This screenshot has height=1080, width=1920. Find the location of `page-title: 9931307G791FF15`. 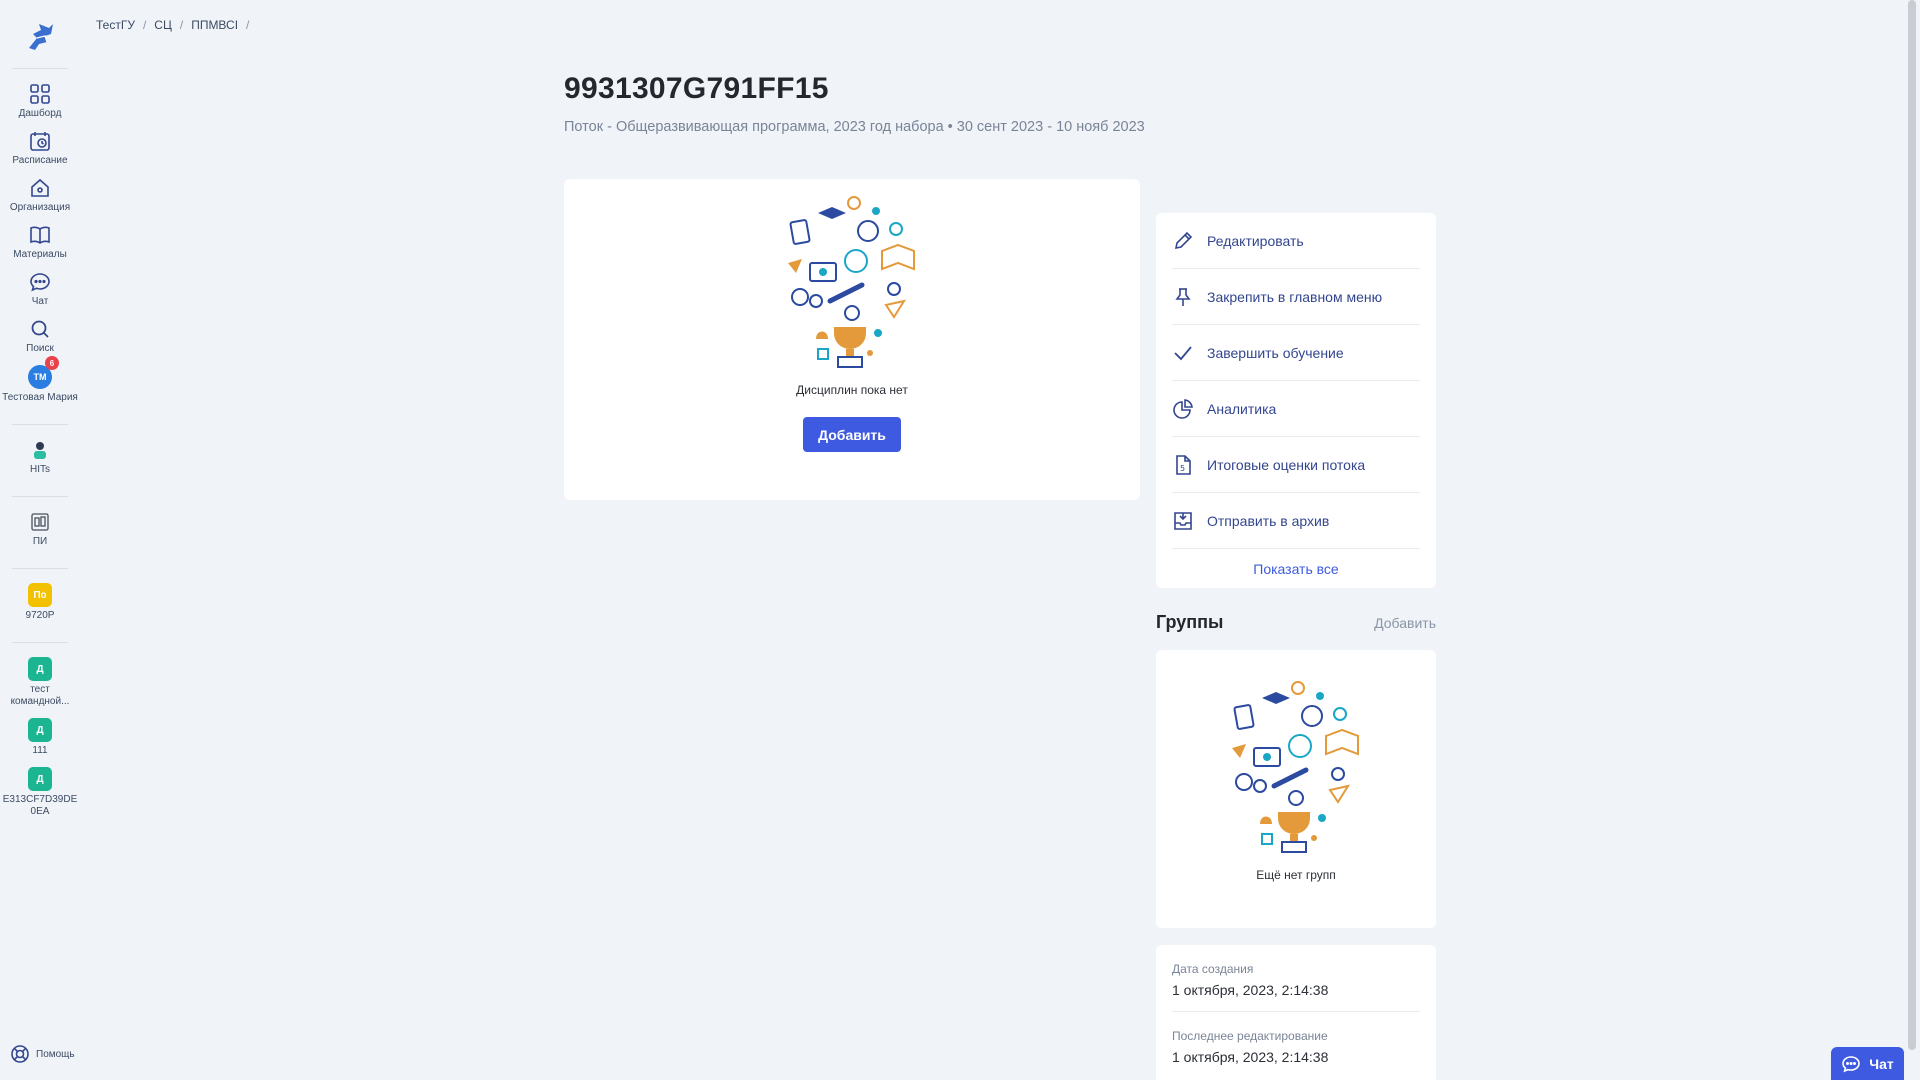

page-title: 9931307G791FF15 is located at coordinates (696, 88).